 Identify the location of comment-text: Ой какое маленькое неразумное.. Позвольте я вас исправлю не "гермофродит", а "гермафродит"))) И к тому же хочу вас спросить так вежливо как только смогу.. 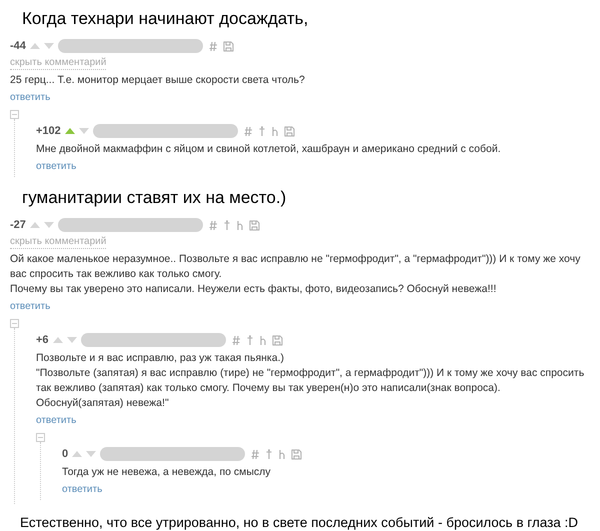
(296, 267).